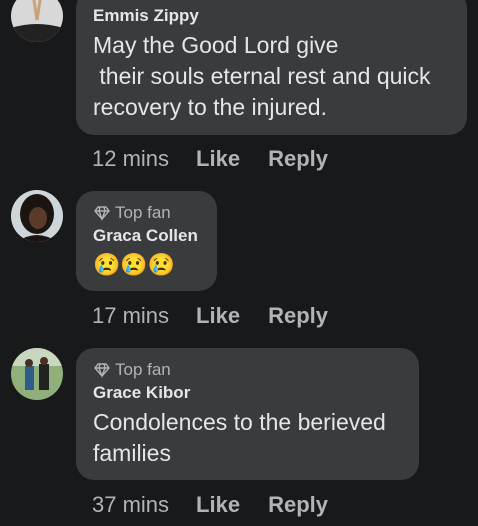 The width and height of the screenshot is (478, 526). What do you see at coordinates (247, 393) in the screenshot?
I see `comment-author: Grace Kibor` at bounding box center [247, 393].